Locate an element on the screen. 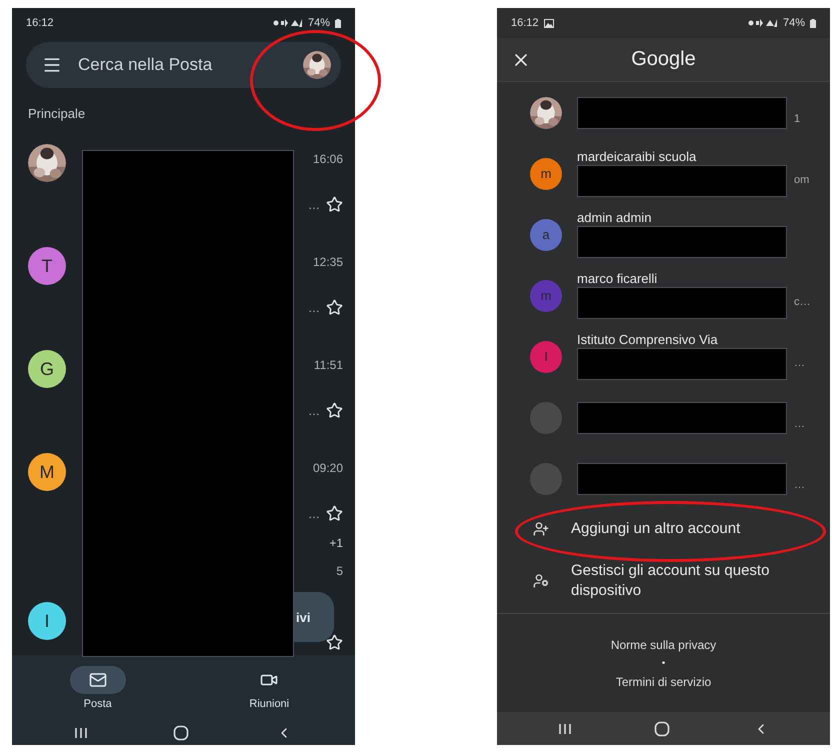 The image size is (832, 753). email-time: 12:35 is located at coordinates (327, 262).